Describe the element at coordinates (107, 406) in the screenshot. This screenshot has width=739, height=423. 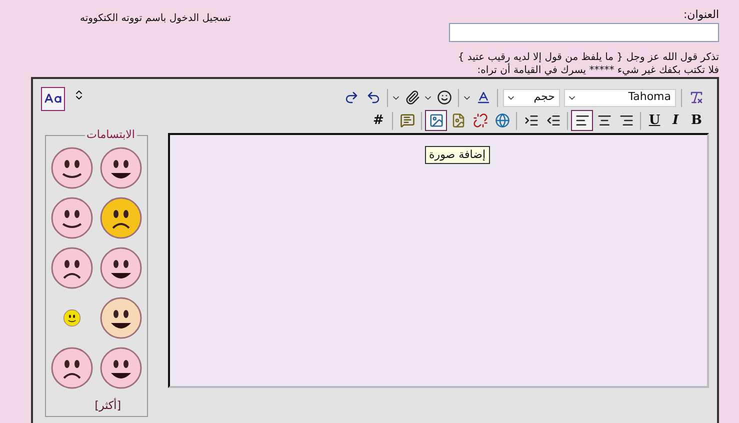
I see `more-link: [أكثر]` at that location.